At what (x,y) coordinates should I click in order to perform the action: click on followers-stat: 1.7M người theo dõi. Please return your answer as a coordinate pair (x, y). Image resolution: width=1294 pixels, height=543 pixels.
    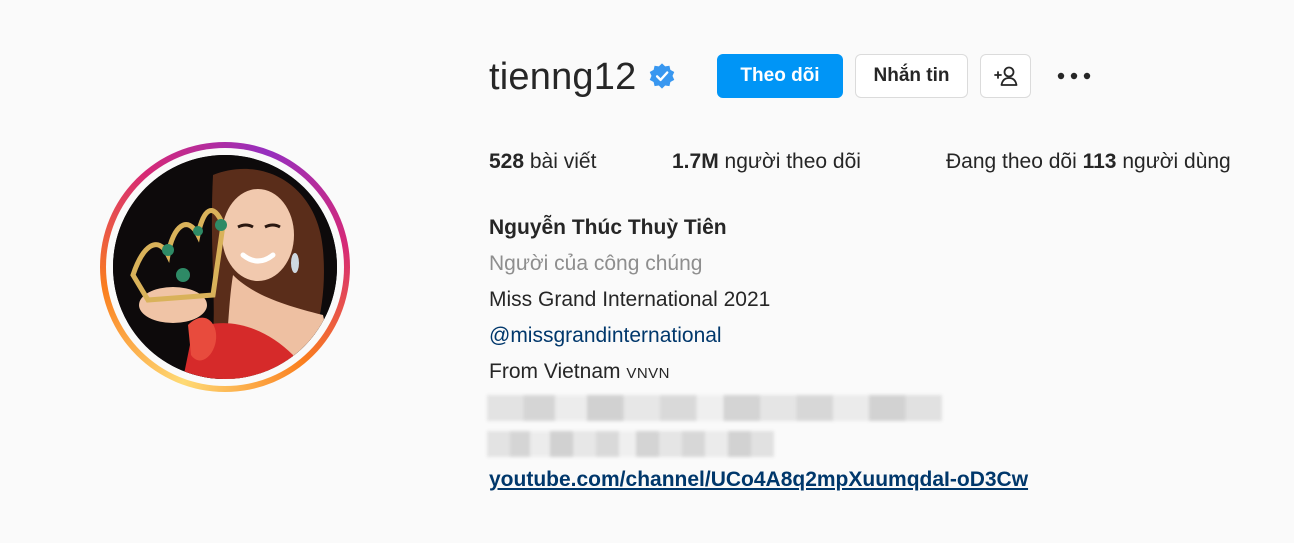
    Looking at the image, I should click on (766, 162).